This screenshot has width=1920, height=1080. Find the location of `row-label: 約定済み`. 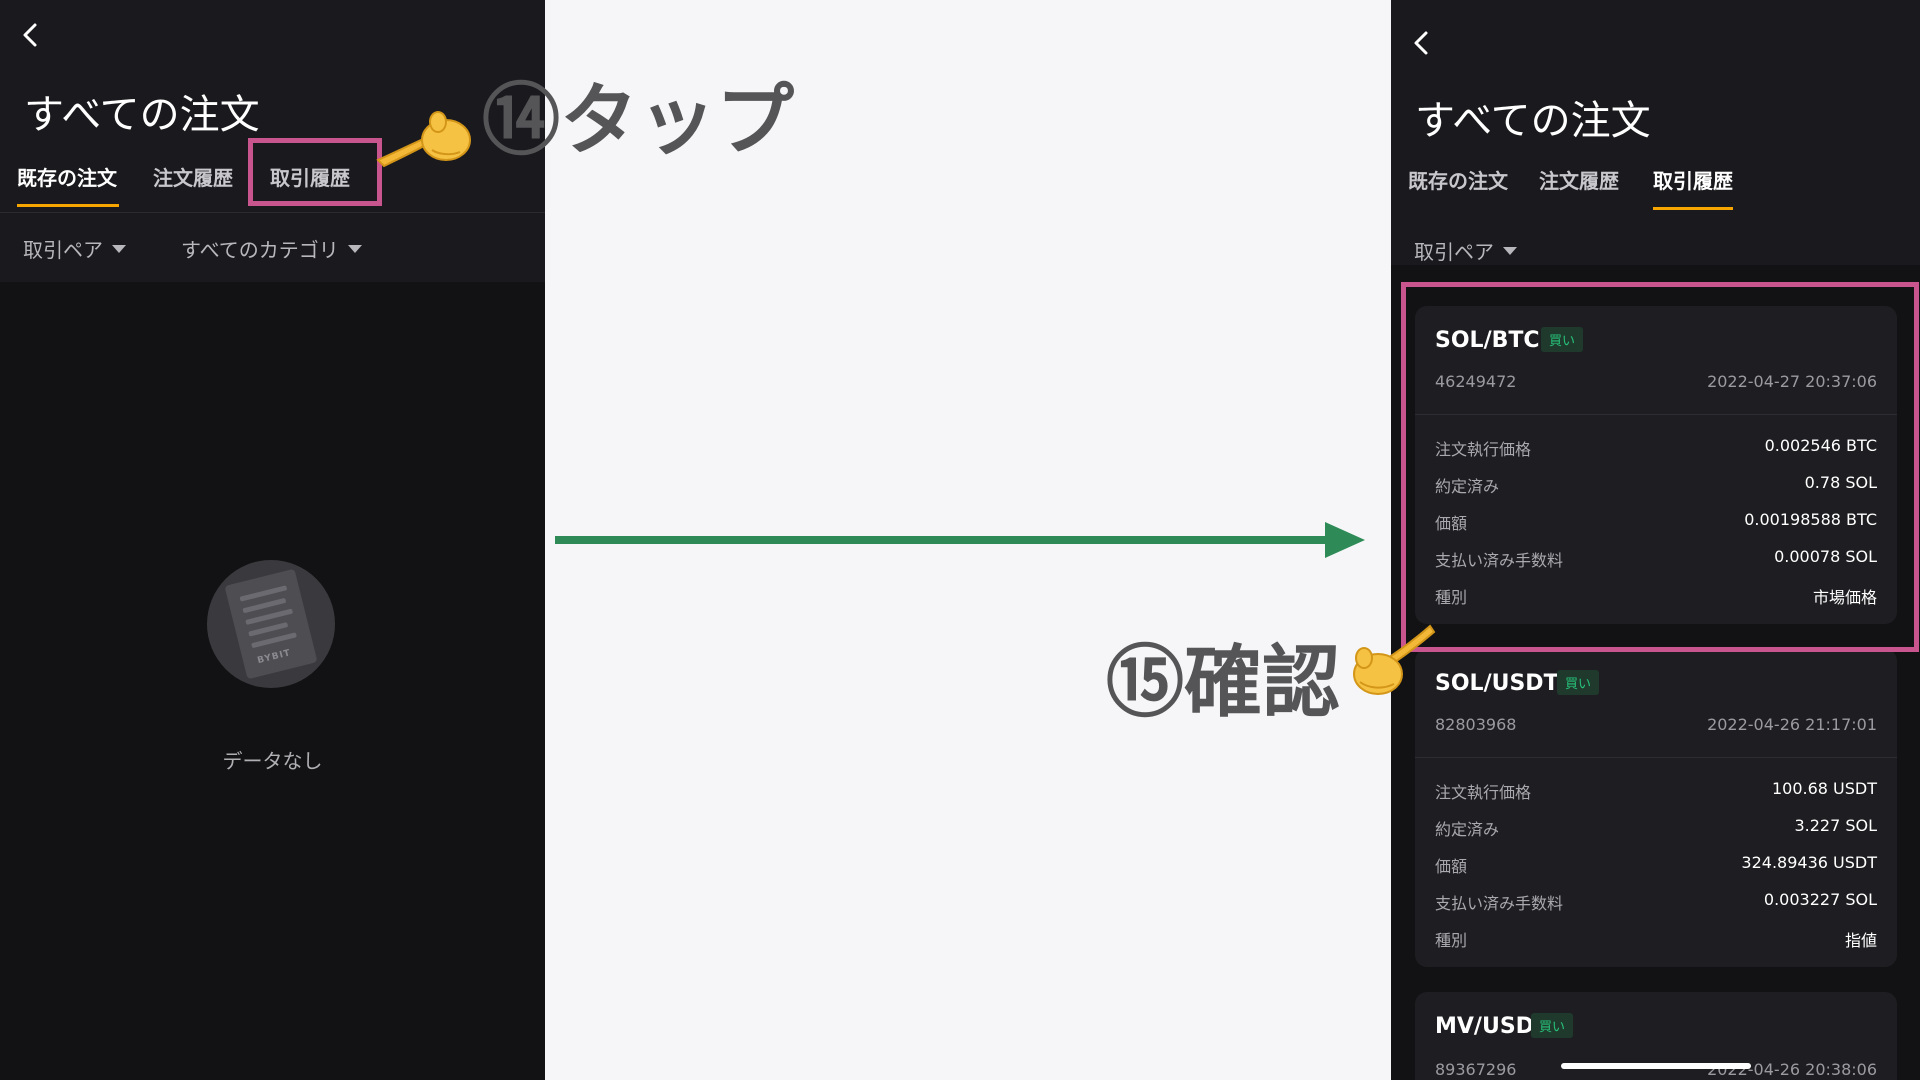

row-label: 約定済み is located at coordinates (1467, 829).